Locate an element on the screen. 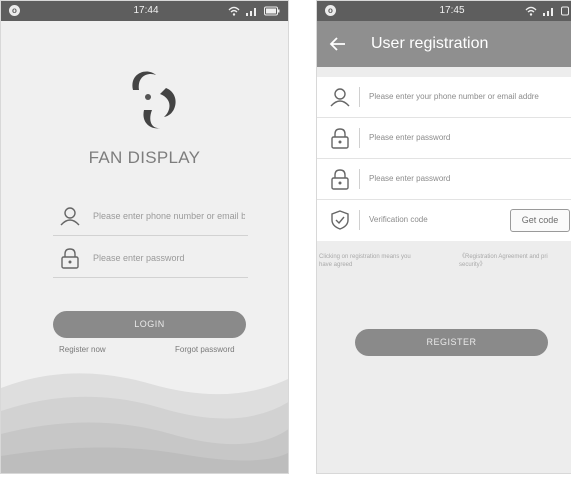 Image resolution: width=571 pixels, height=481 pixels. register-now-link: Register now is located at coordinates (82, 349).